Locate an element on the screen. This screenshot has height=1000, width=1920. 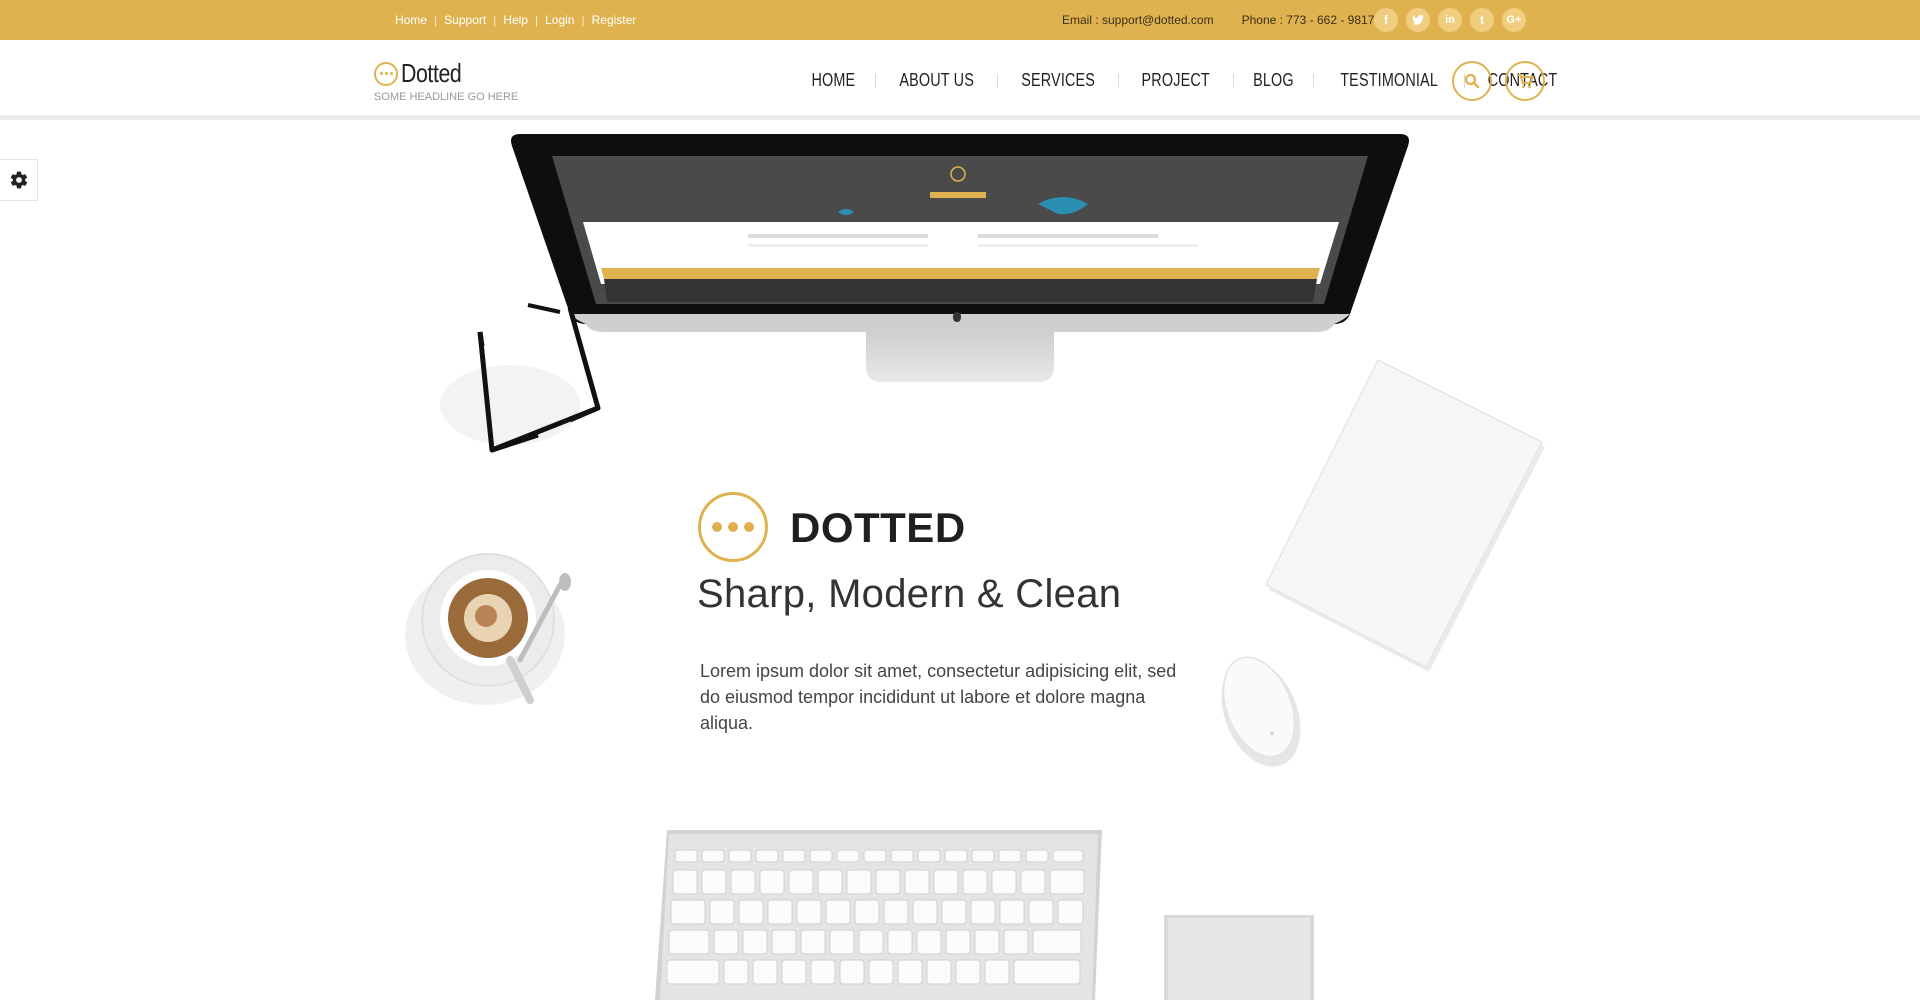
cart-button is located at coordinates (1525, 81).